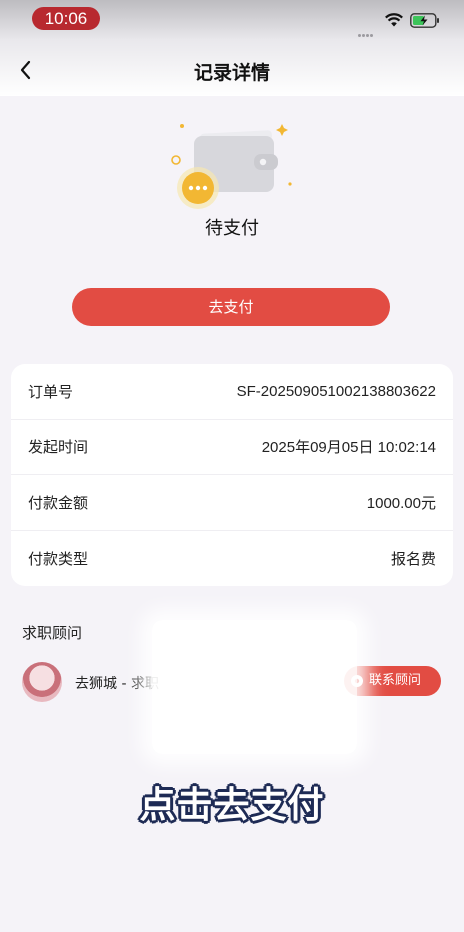 The image size is (464, 932). Describe the element at coordinates (232, 559) in the screenshot. I see `info-row-payment-type: 付款类型 报名费` at that location.